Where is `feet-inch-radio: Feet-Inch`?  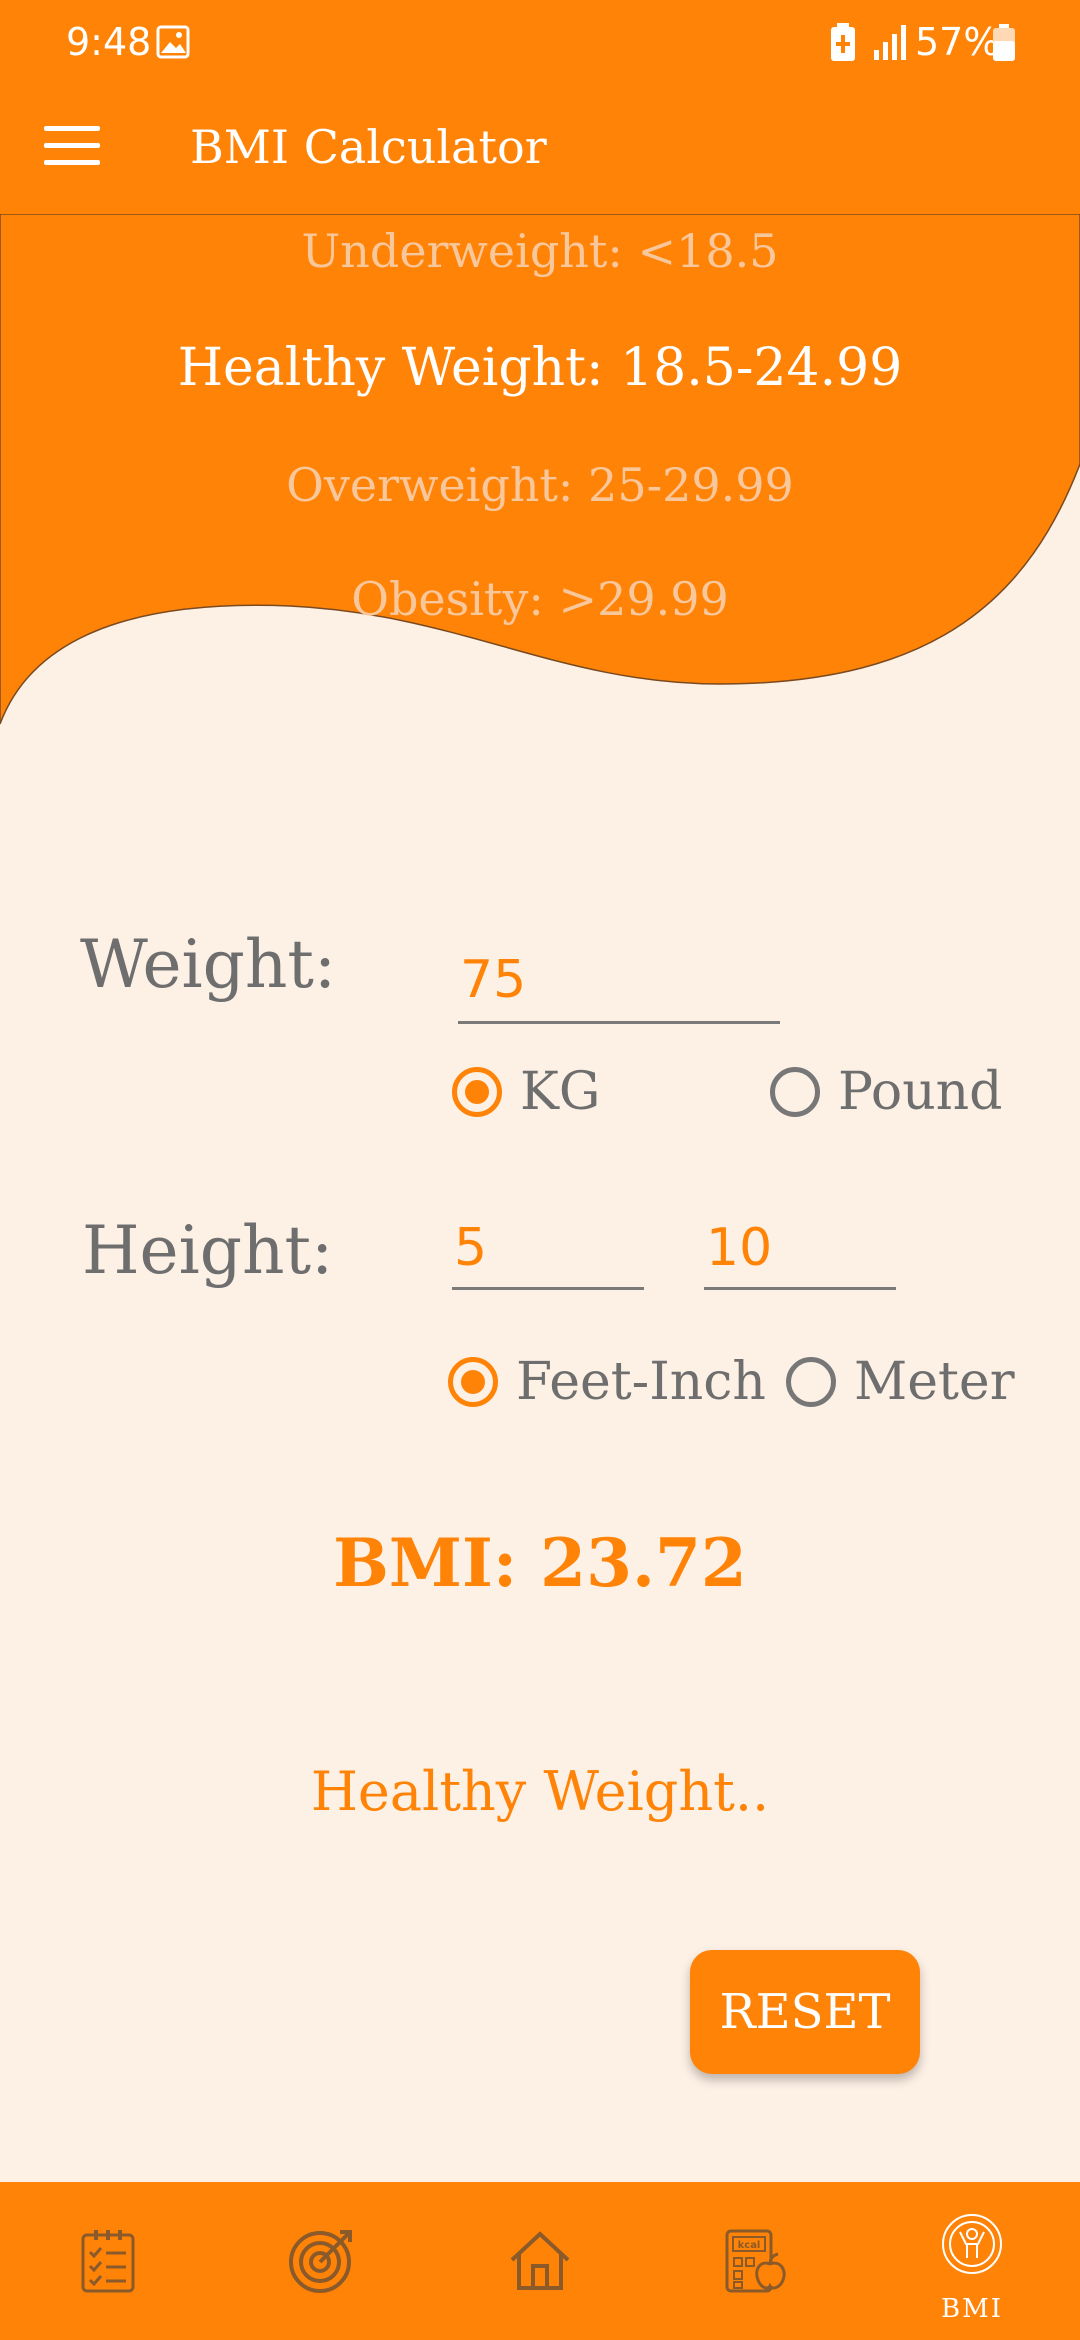 feet-inch-radio: Feet-Inch is located at coordinates (607, 1382).